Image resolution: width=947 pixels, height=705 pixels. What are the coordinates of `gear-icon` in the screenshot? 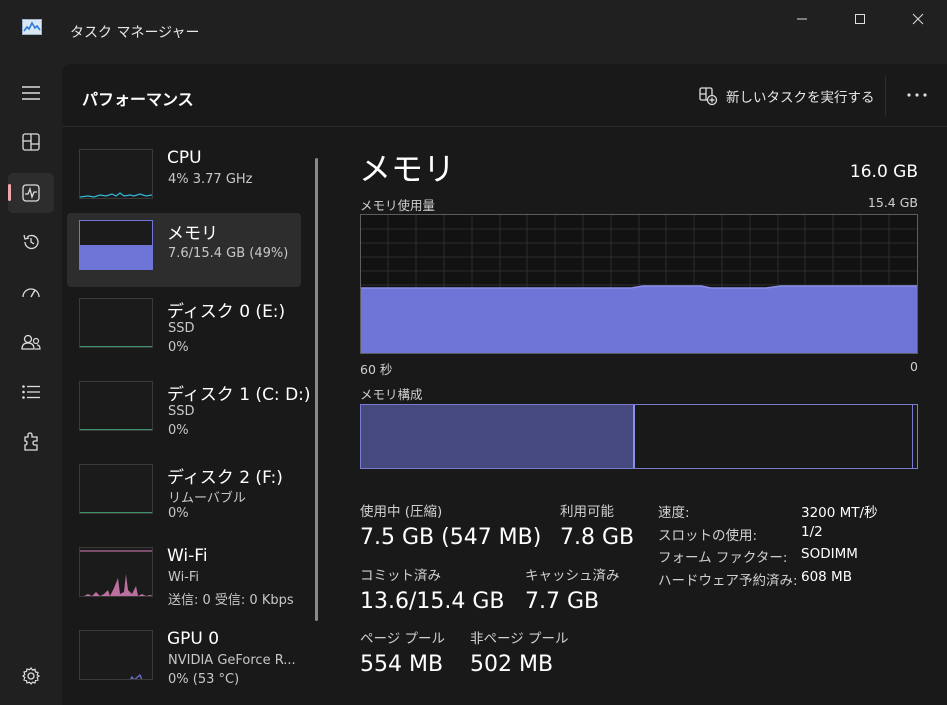 It's located at (31, 676).